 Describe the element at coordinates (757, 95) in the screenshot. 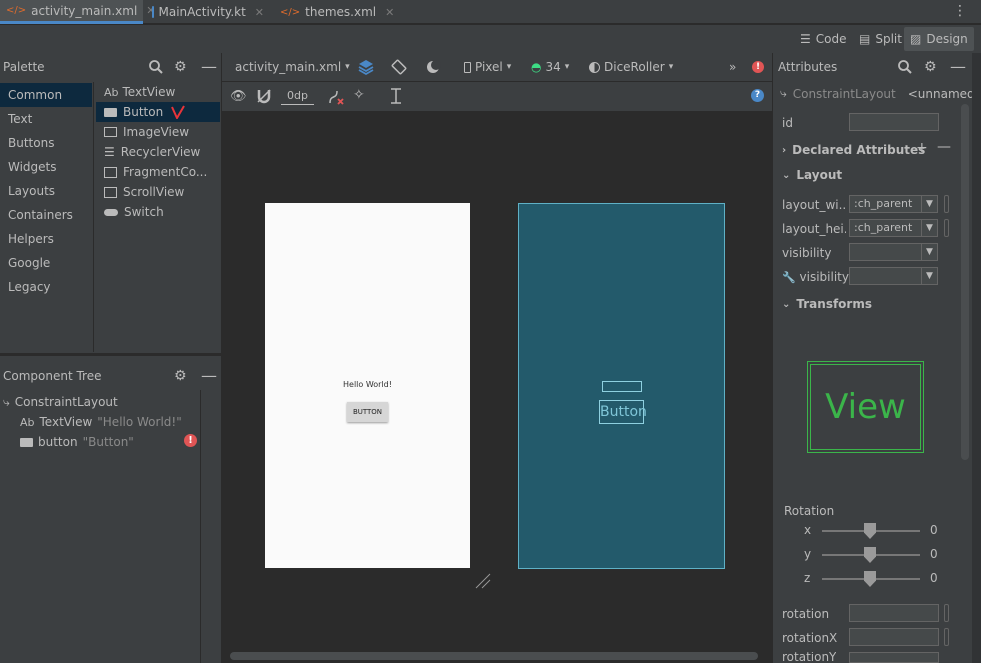

I see `help-icon: ?` at that location.